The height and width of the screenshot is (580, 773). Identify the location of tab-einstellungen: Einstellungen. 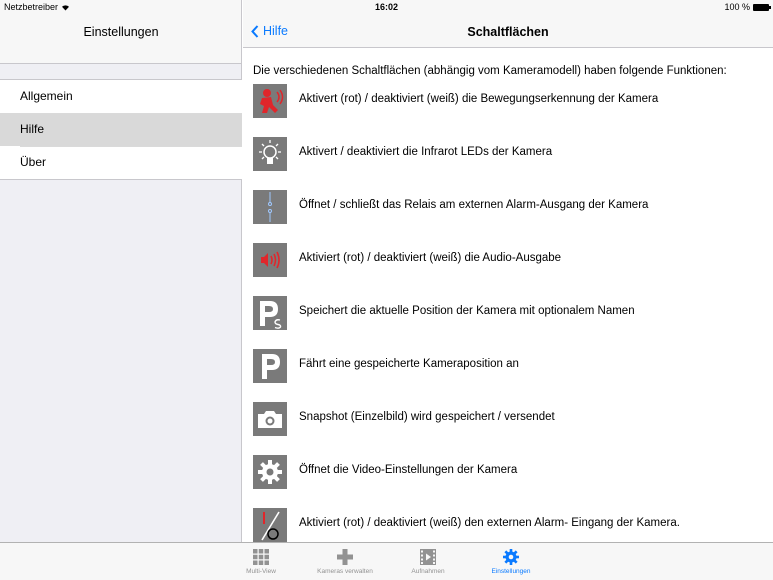
(511, 561).